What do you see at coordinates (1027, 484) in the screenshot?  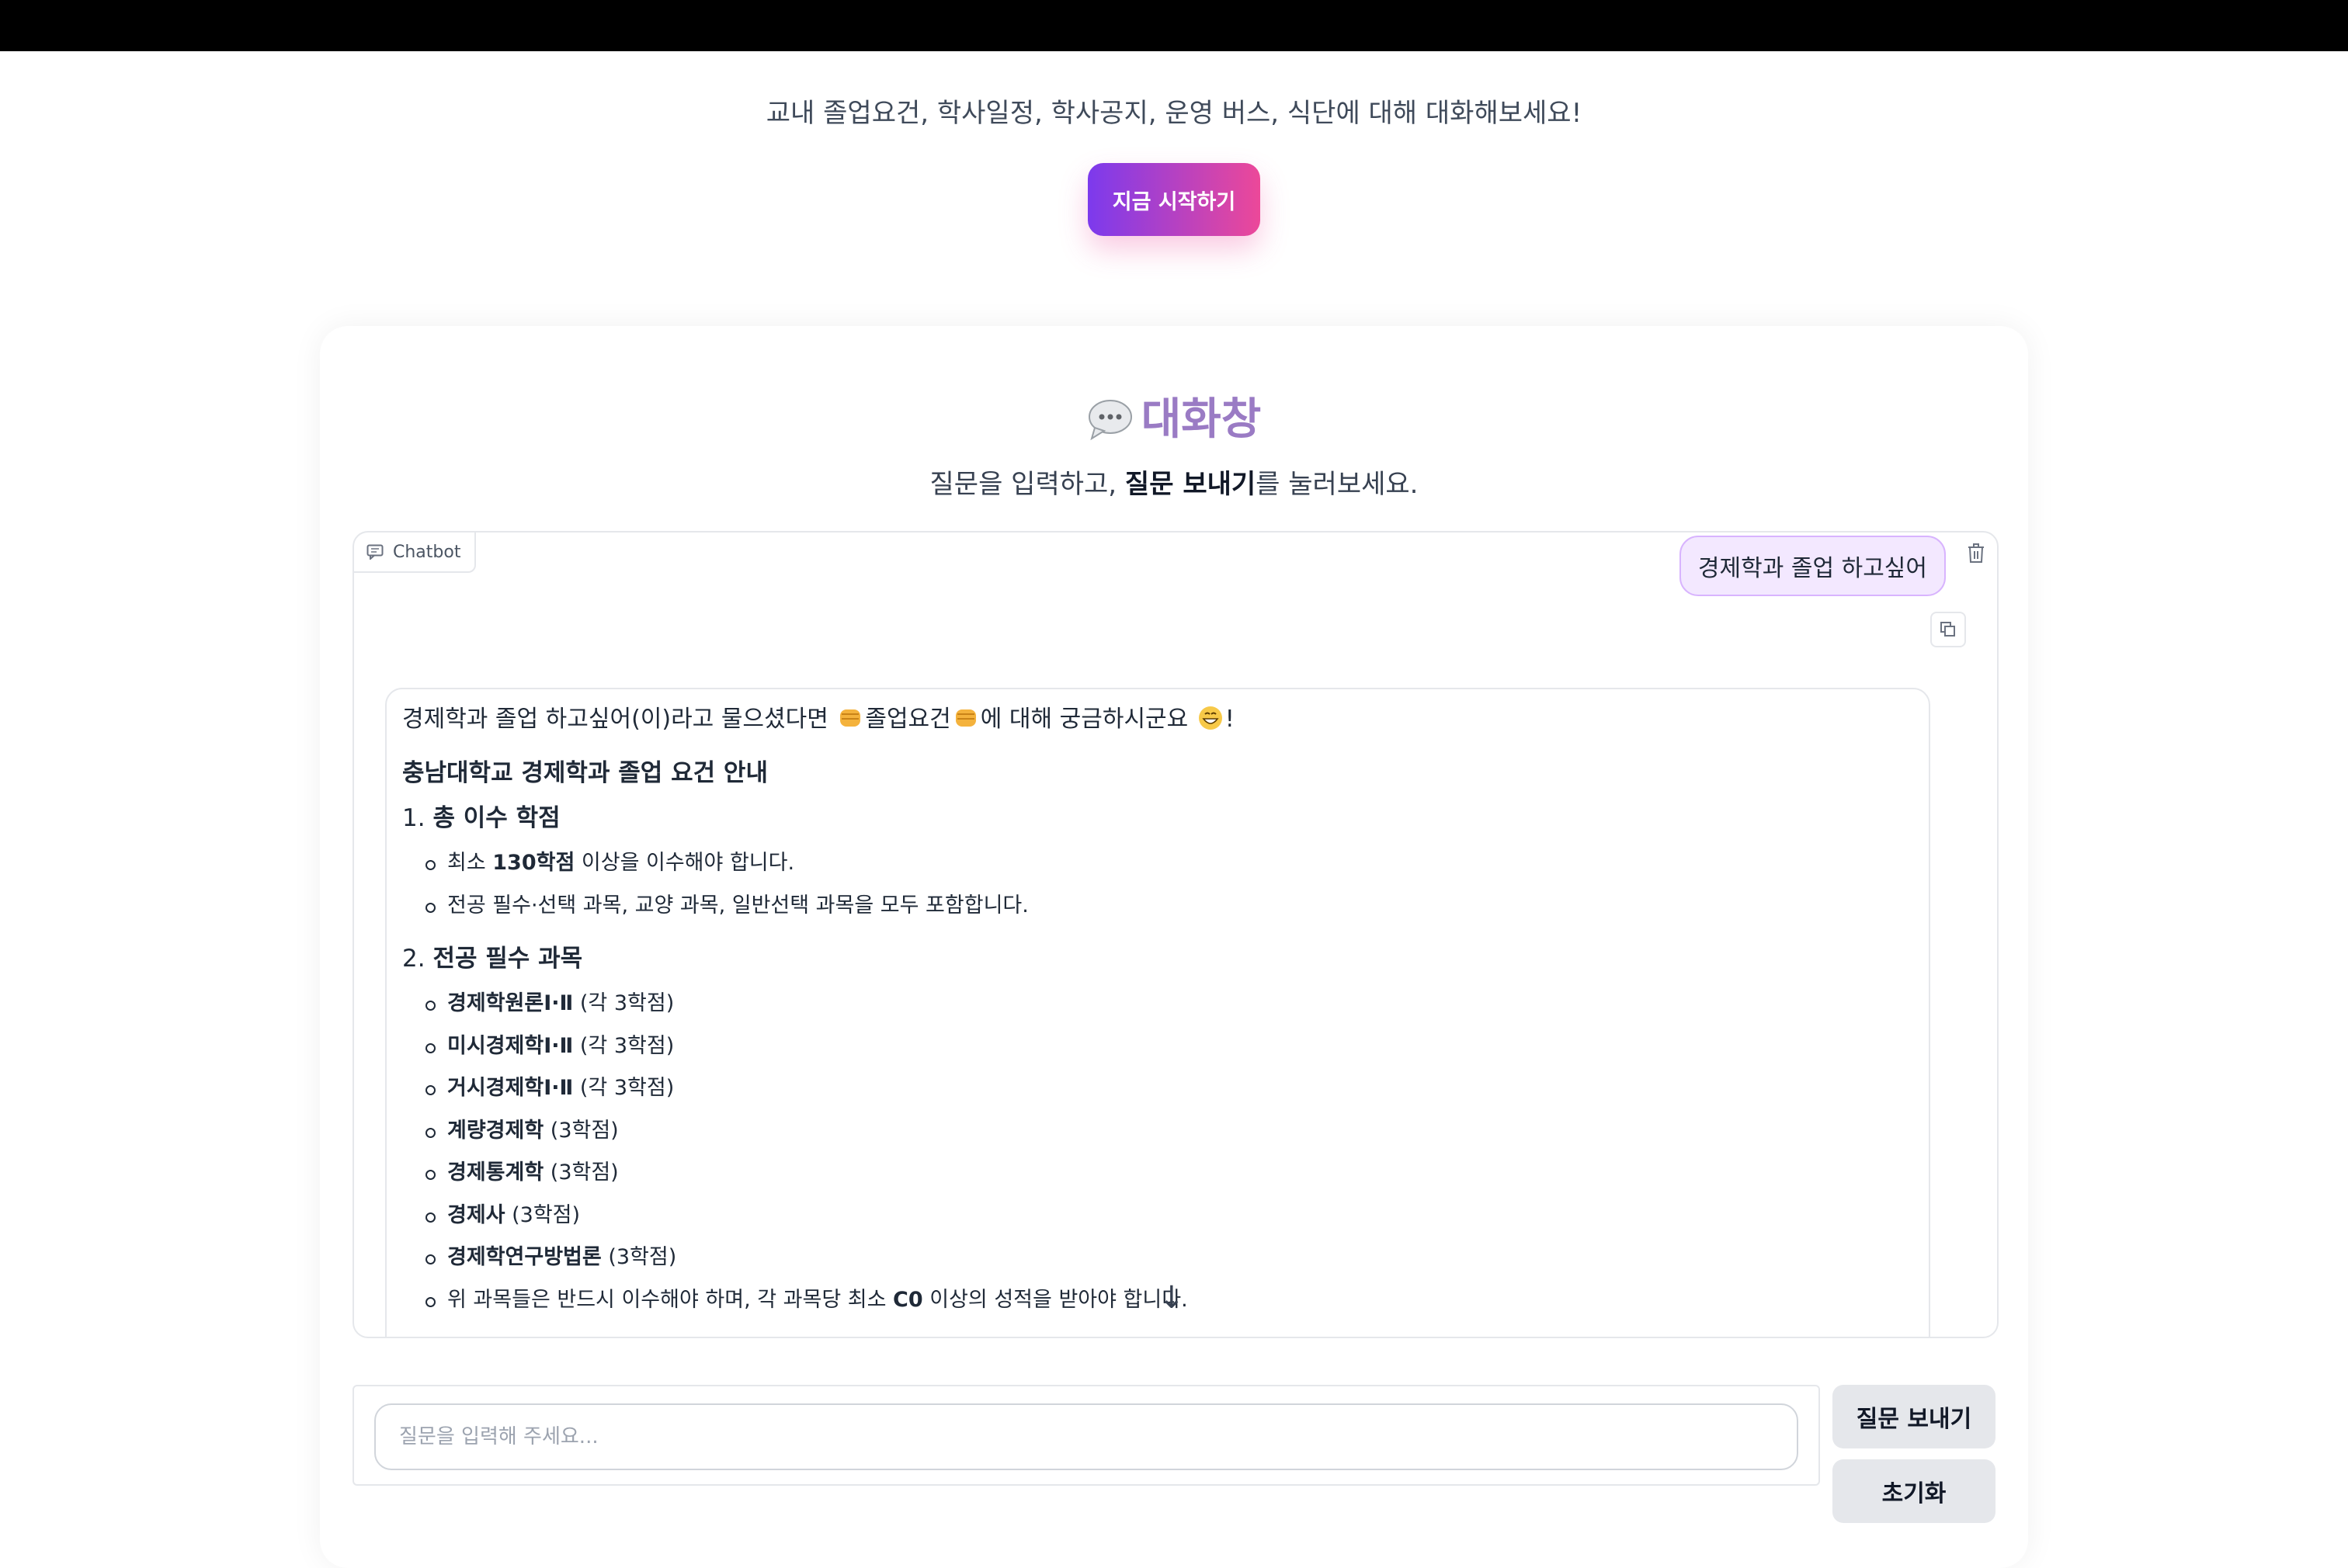 I see `instruction-pre: 질문을 입력하고,` at bounding box center [1027, 484].